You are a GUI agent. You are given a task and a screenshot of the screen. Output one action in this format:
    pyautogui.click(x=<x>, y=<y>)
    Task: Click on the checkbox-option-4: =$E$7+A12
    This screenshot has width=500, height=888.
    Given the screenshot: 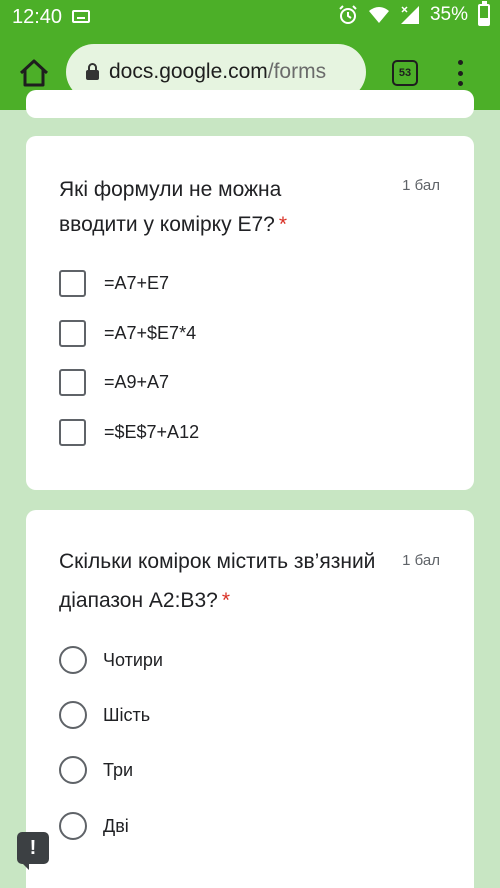 What is the action you would take?
    pyautogui.click(x=129, y=432)
    